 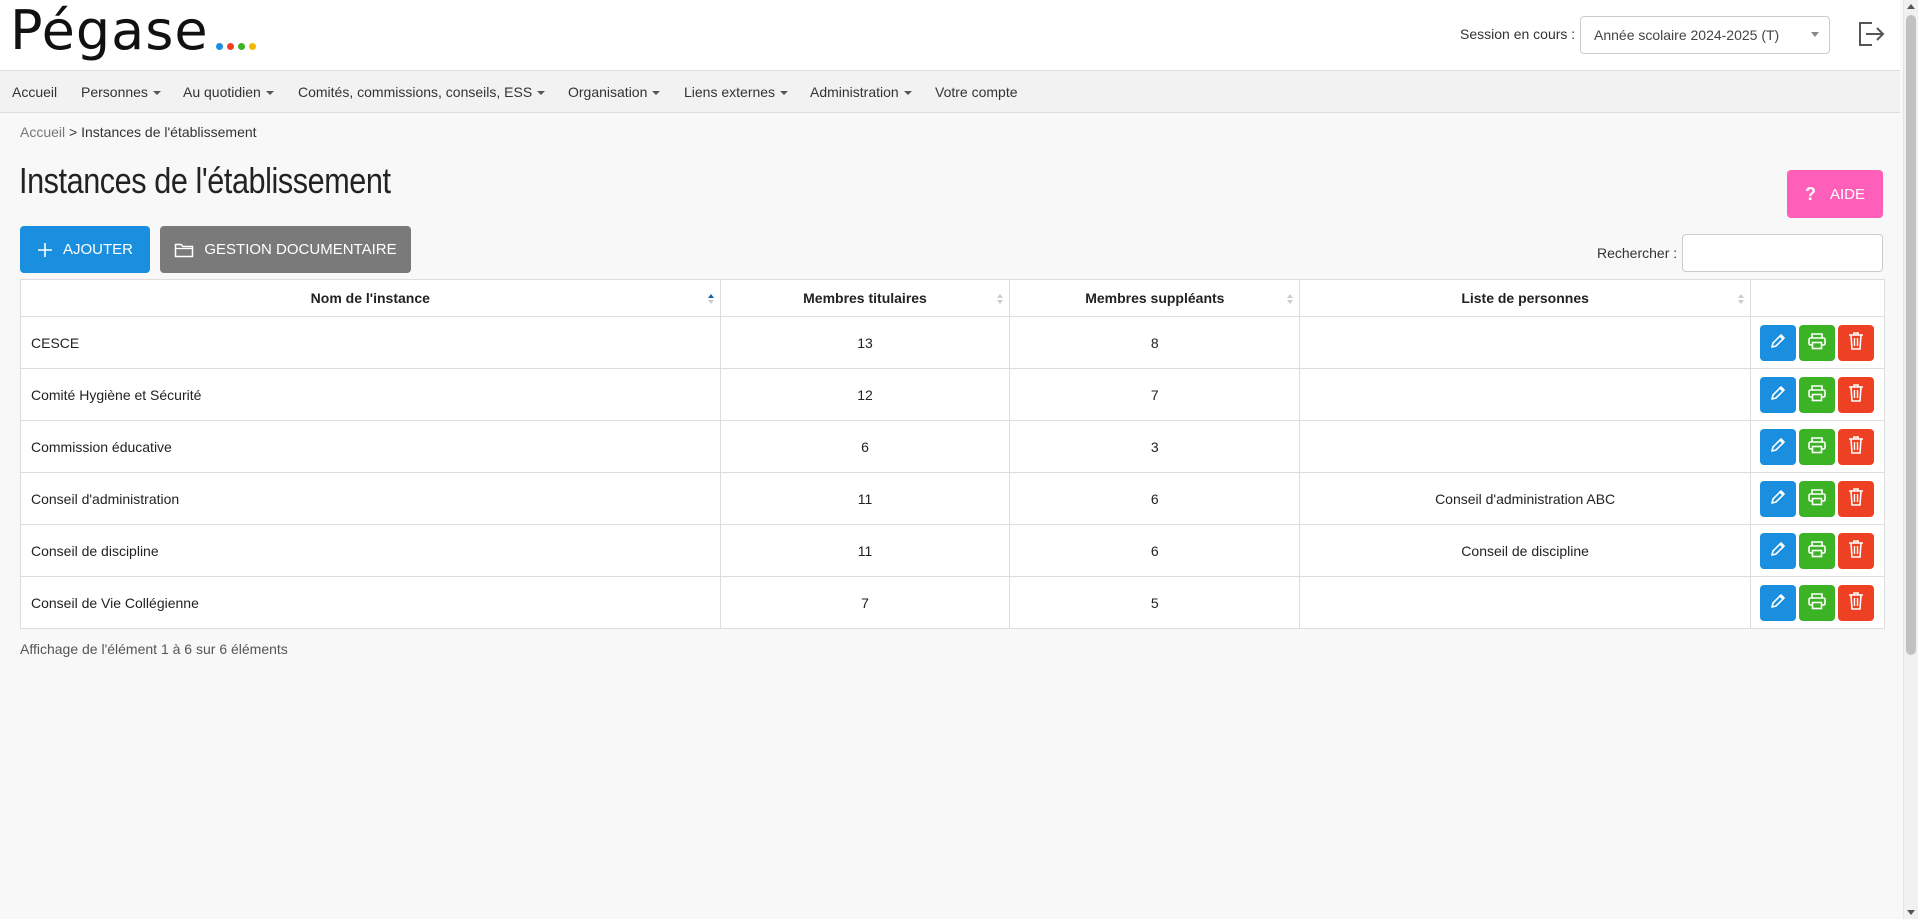 I want to click on app-logo: Pégase, so click(x=109, y=33).